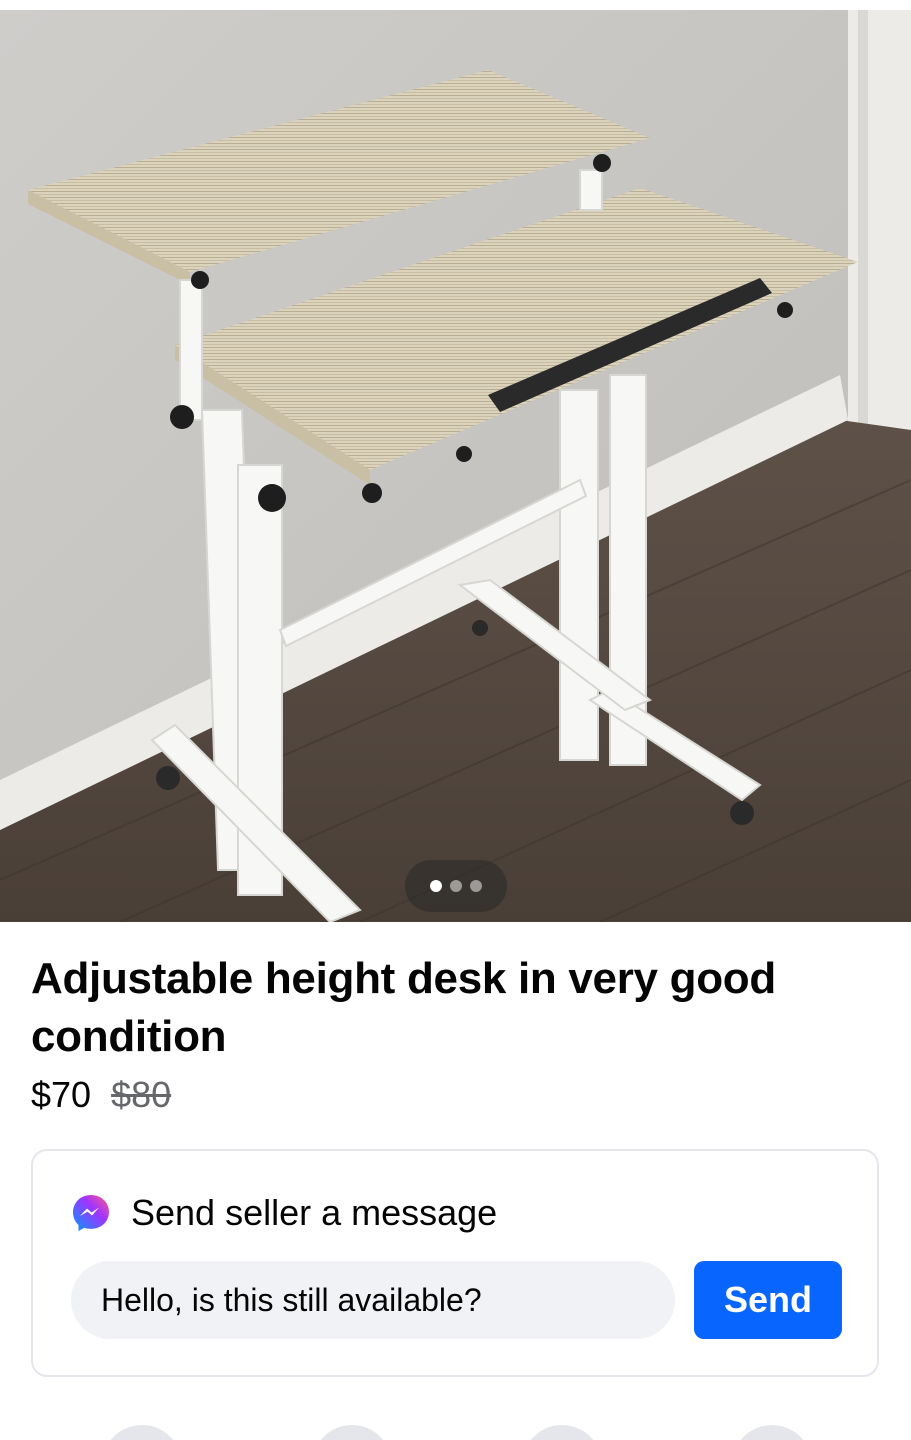 The image size is (911, 1440). What do you see at coordinates (91, 1213) in the screenshot?
I see `messenger-icon` at bounding box center [91, 1213].